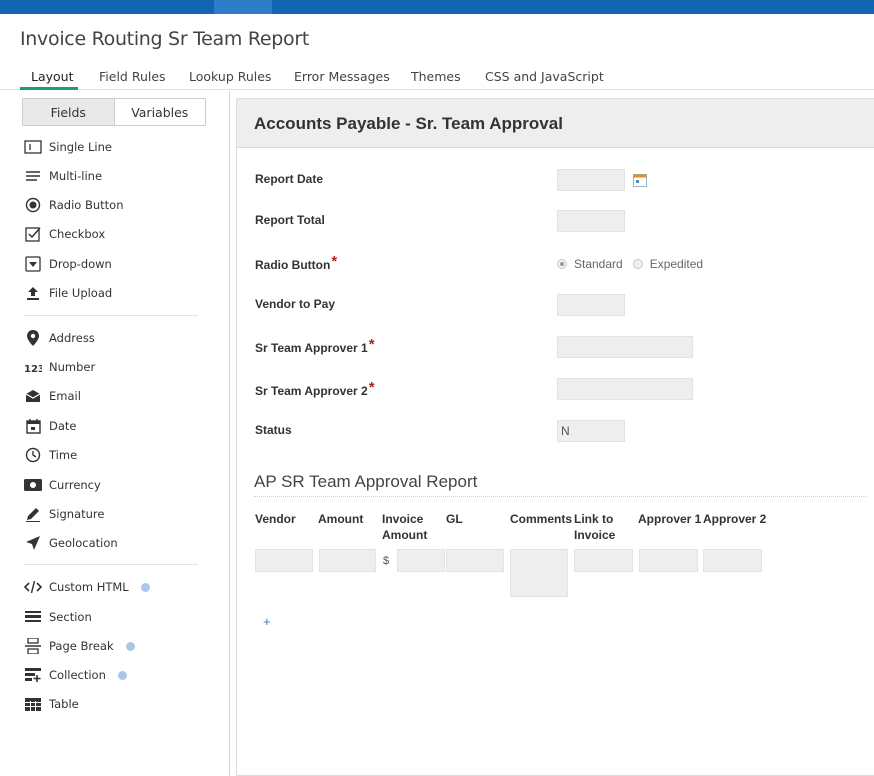  Describe the element at coordinates (290, 220) in the screenshot. I see `field-label-report-total: Report Total` at that location.